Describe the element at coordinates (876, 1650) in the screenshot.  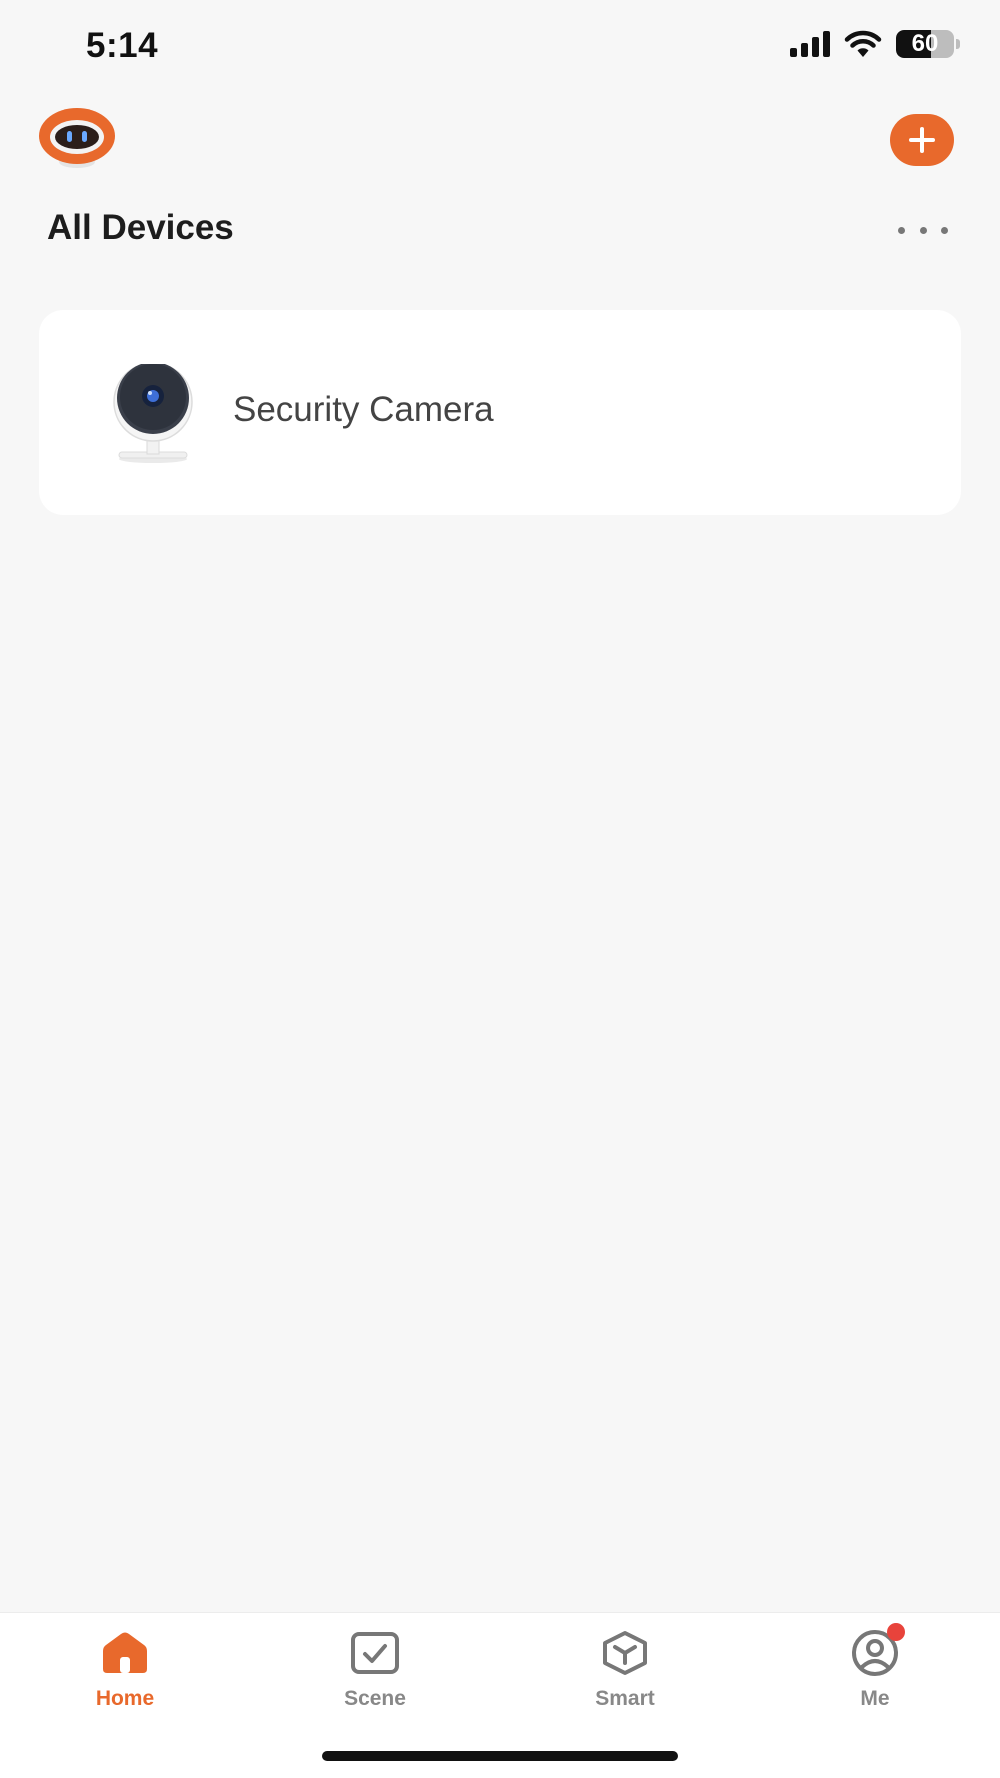
I see `user-profile-icon` at that location.